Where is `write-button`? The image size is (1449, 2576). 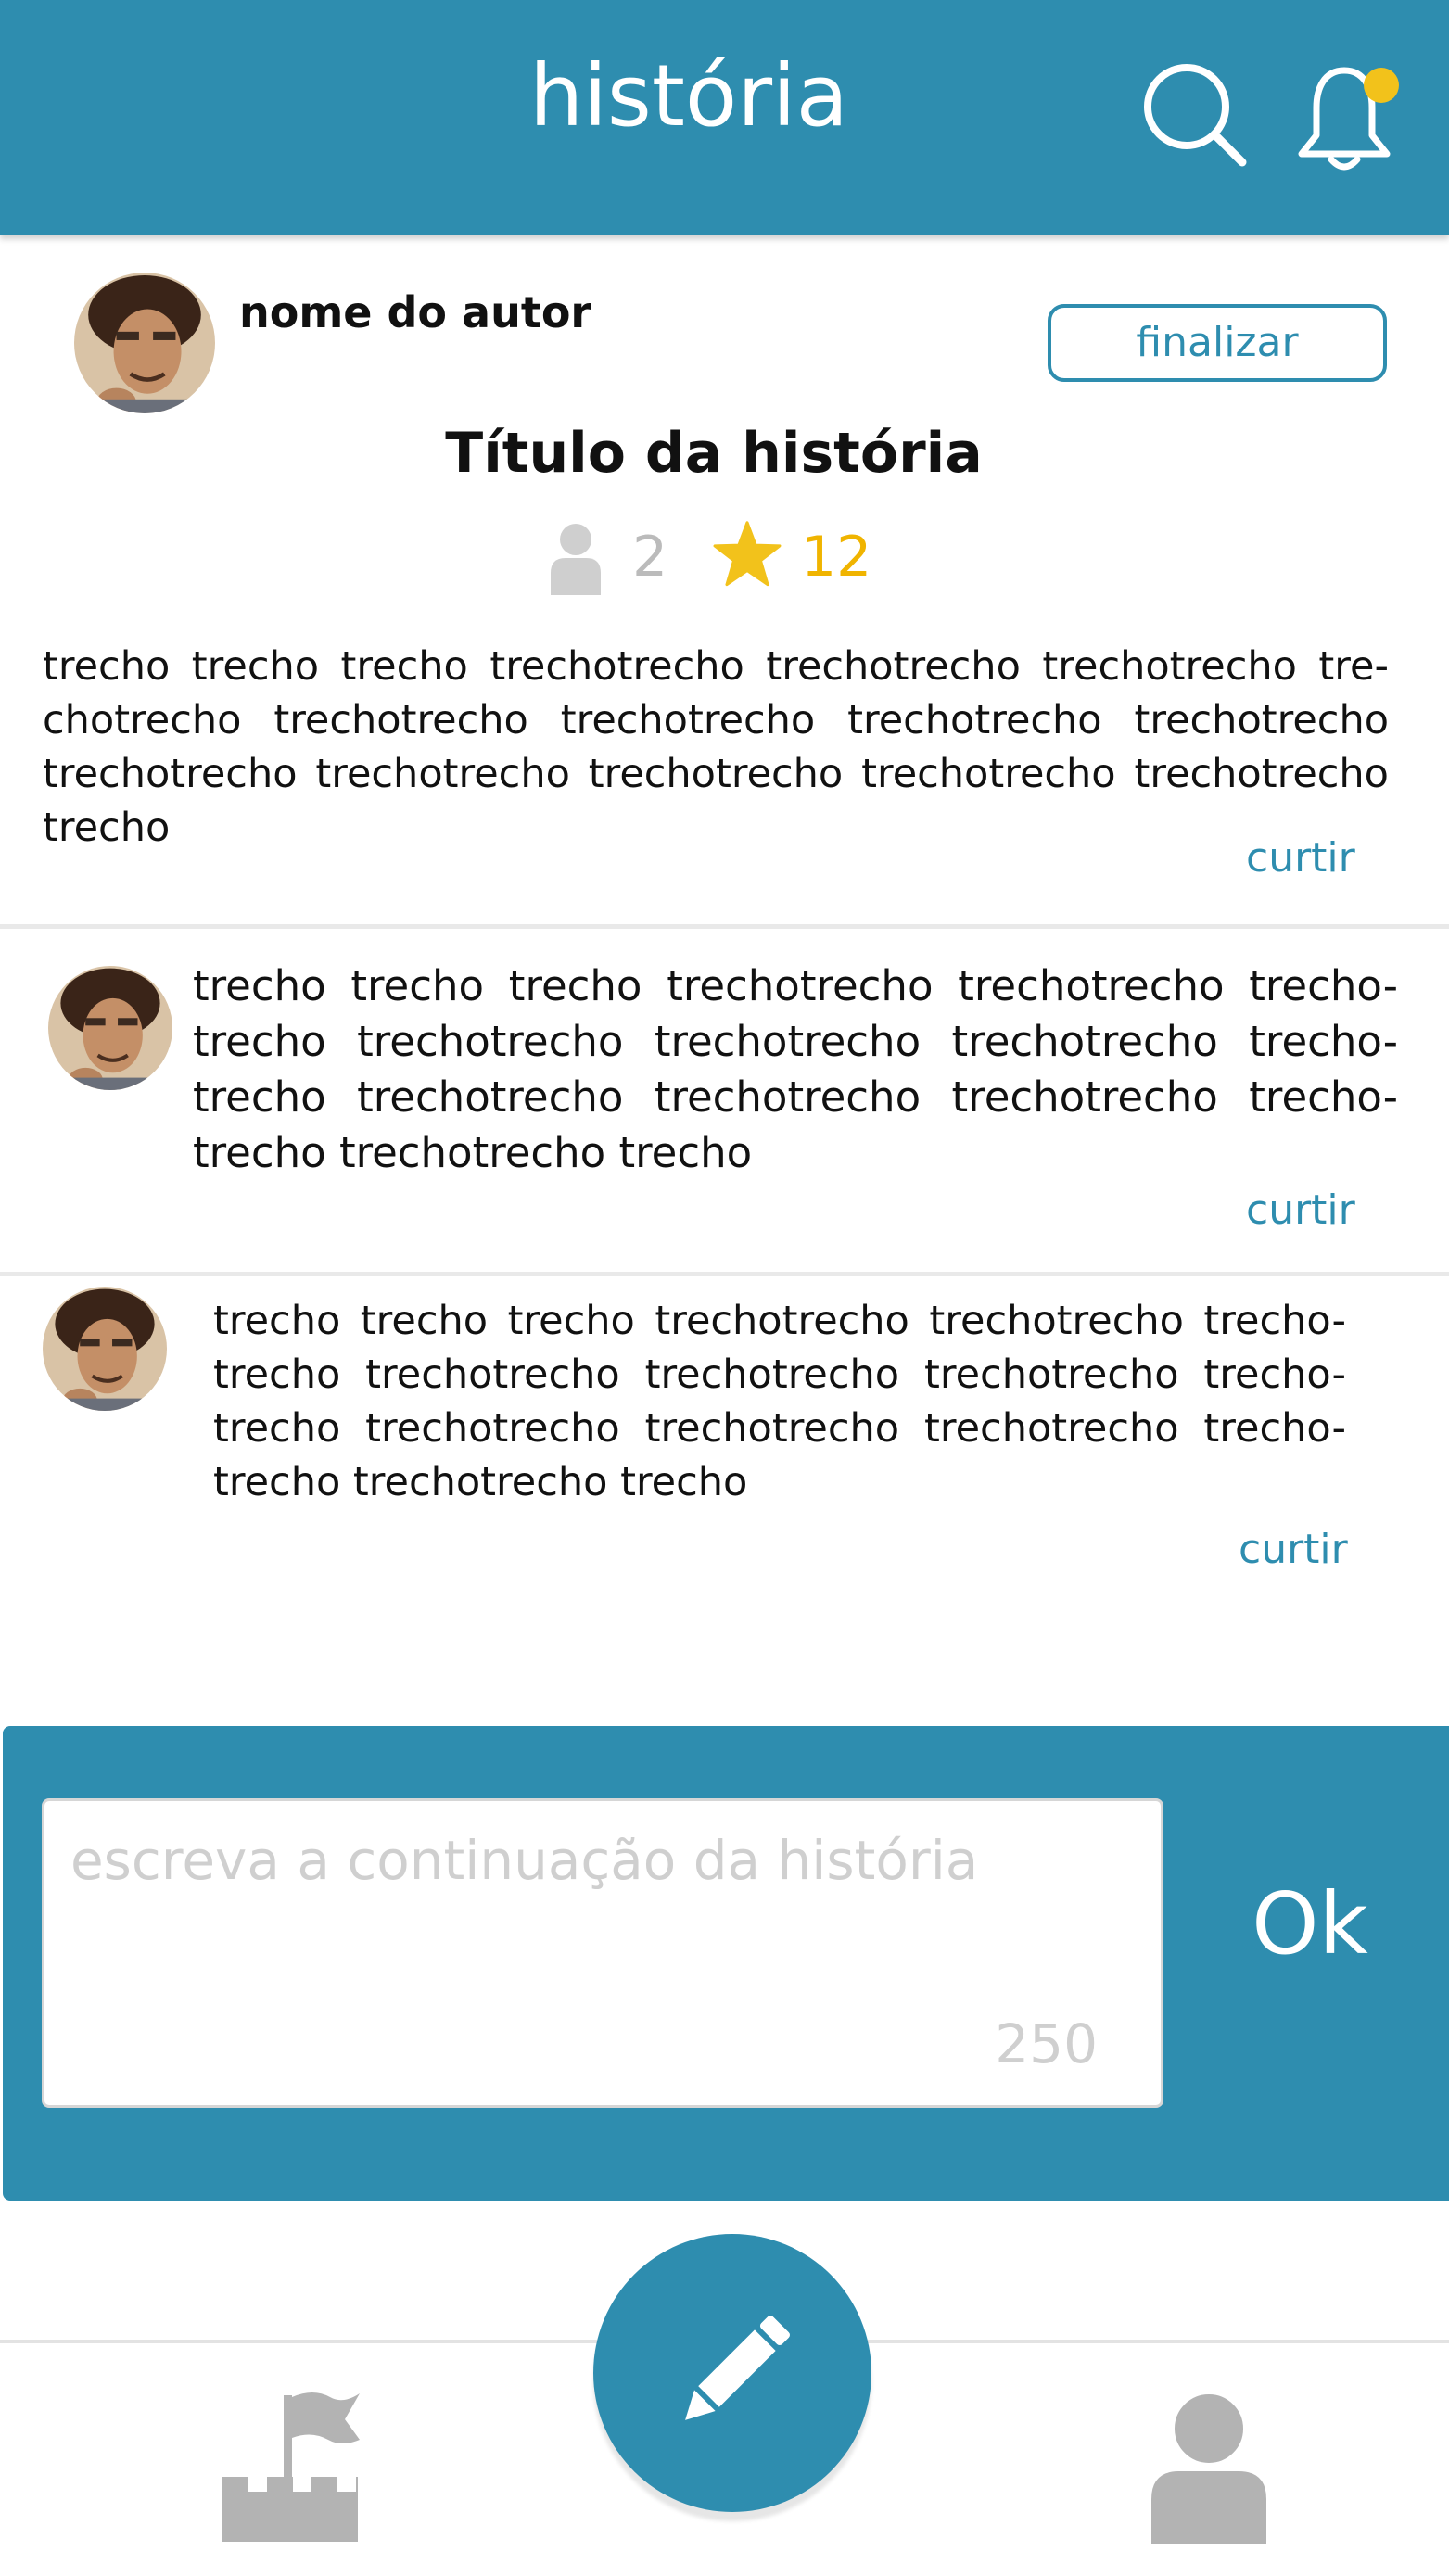
write-button is located at coordinates (732, 2373).